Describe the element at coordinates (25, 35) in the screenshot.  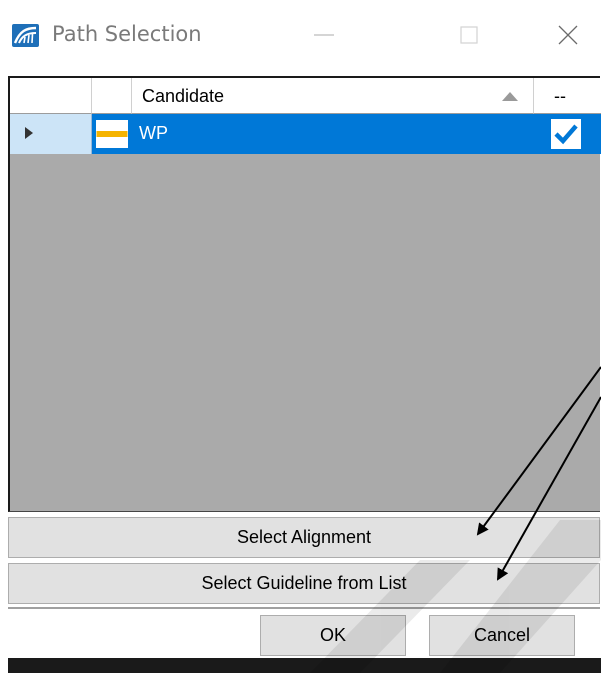
I see `bridge-app-icon` at that location.